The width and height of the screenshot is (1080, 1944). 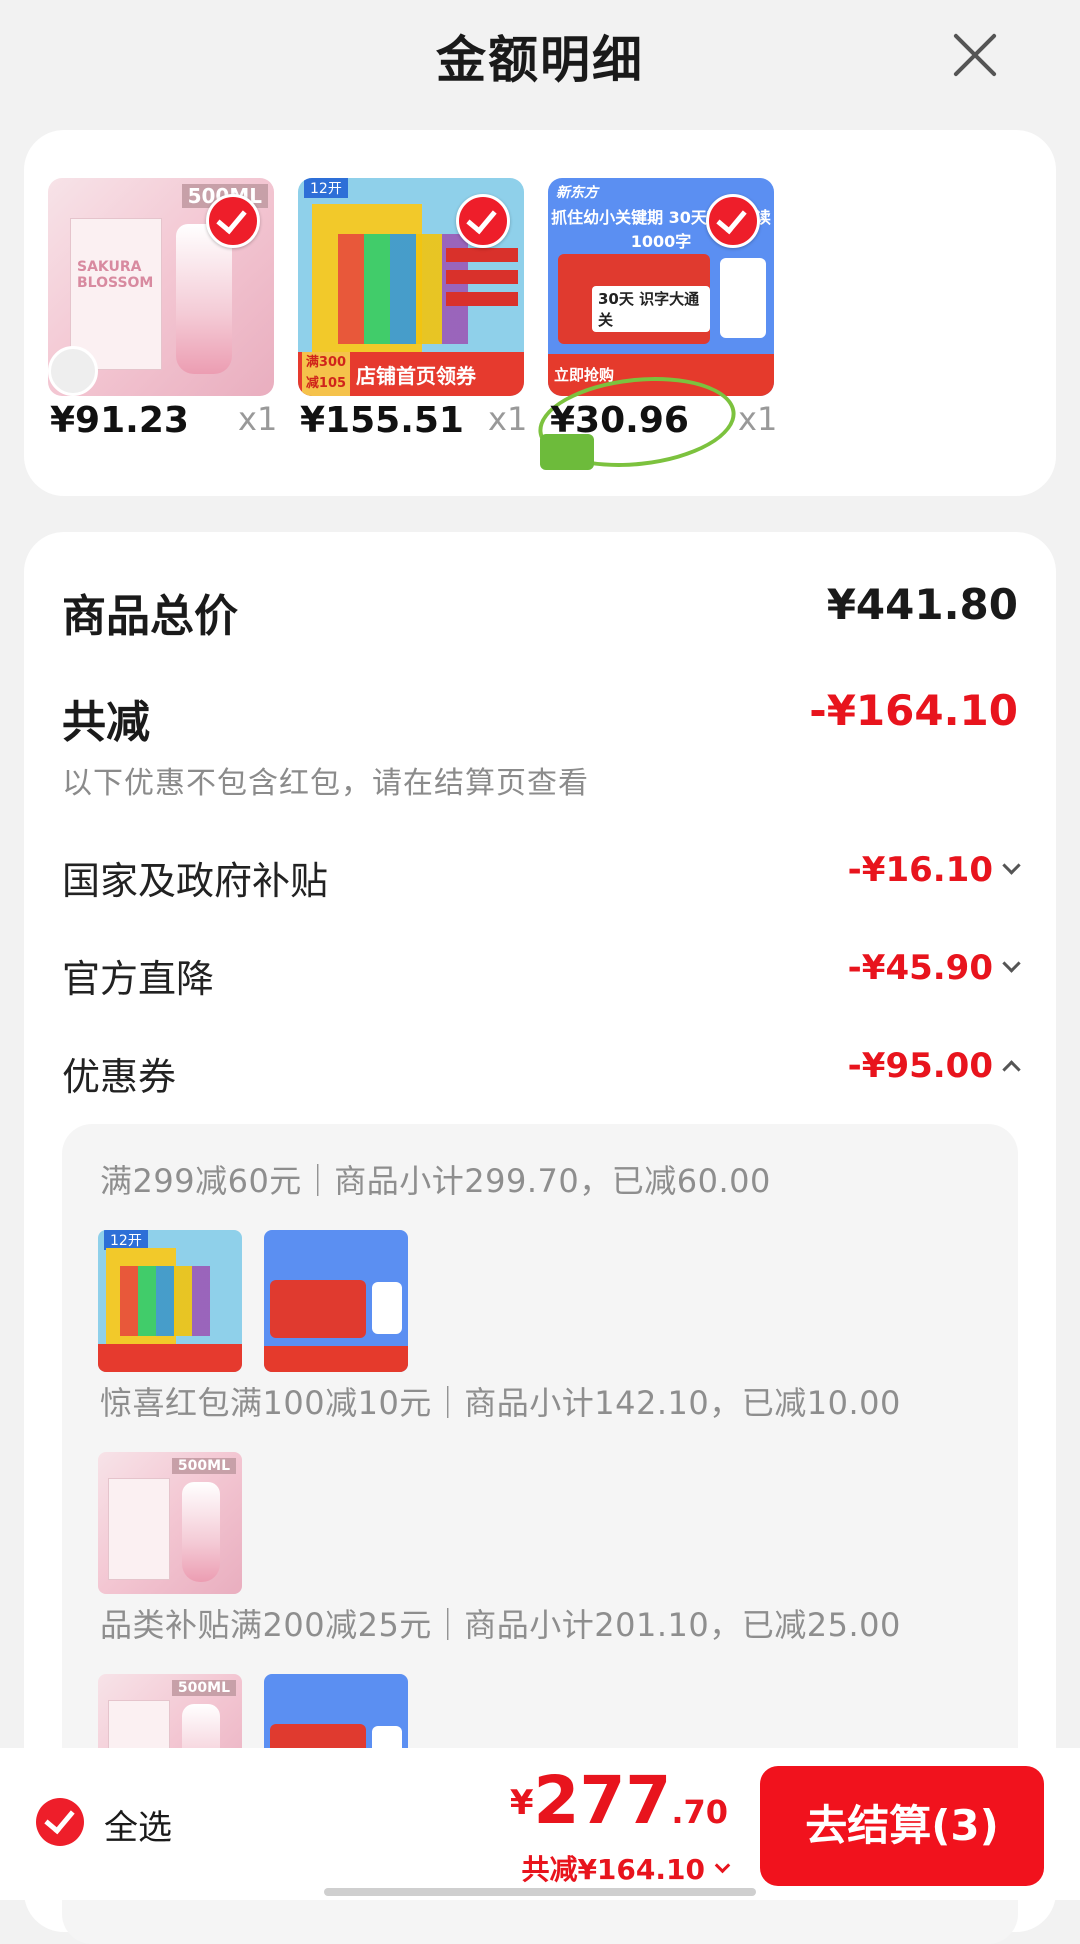 What do you see at coordinates (500, 1403) in the screenshot?
I see `coupon-detail-line: 惊喜红包满100减10元｜商品小计142.10，已减10.00` at bounding box center [500, 1403].